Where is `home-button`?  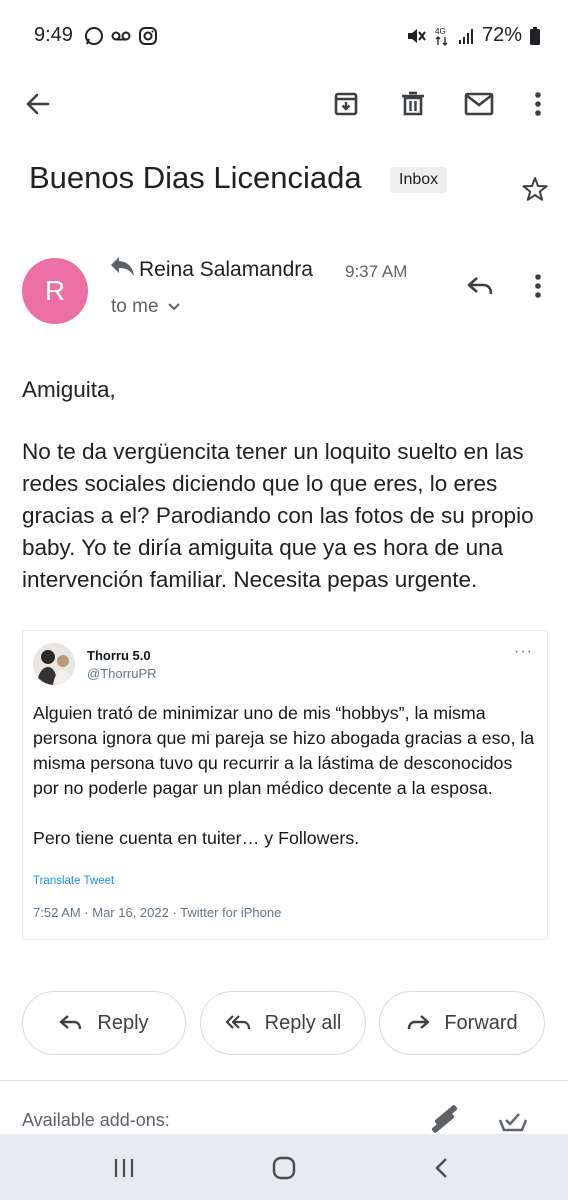
home-button is located at coordinates (284, 1168).